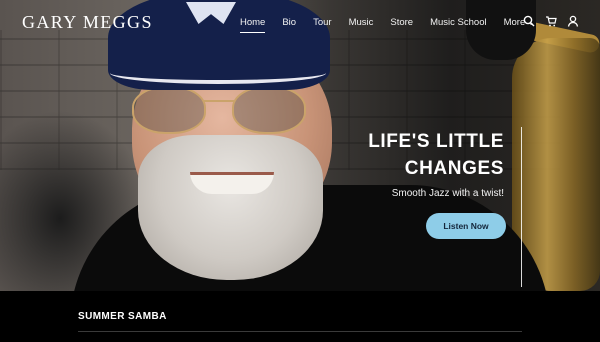 This screenshot has height=342, width=600. Describe the element at coordinates (458, 22) in the screenshot. I see `nav-music-school: Music School` at that location.